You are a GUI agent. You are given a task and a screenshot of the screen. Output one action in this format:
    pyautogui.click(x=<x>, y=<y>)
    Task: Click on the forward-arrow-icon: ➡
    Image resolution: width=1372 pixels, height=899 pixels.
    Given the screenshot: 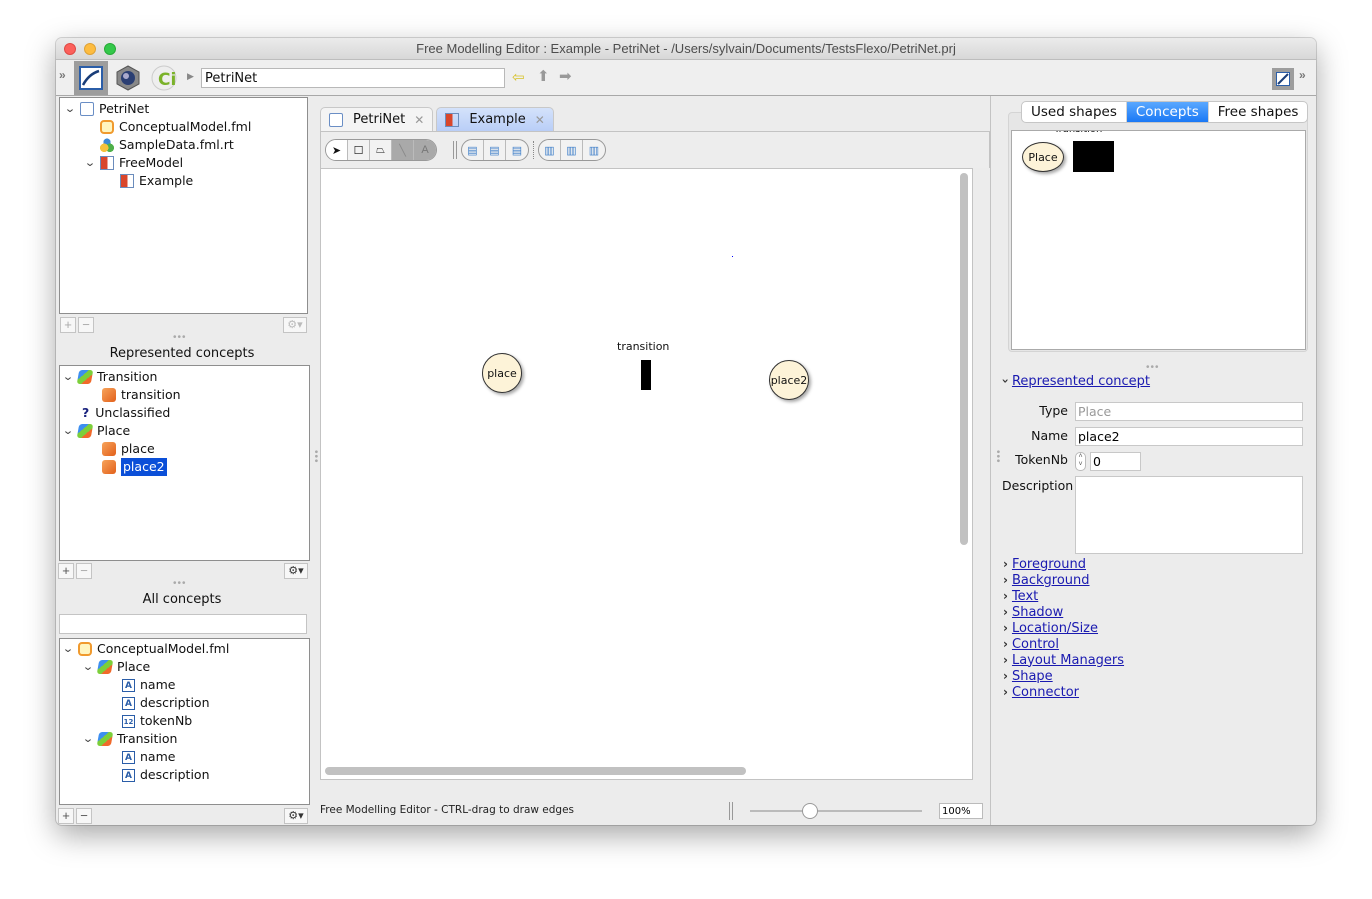 What is the action you would take?
    pyautogui.click(x=565, y=76)
    